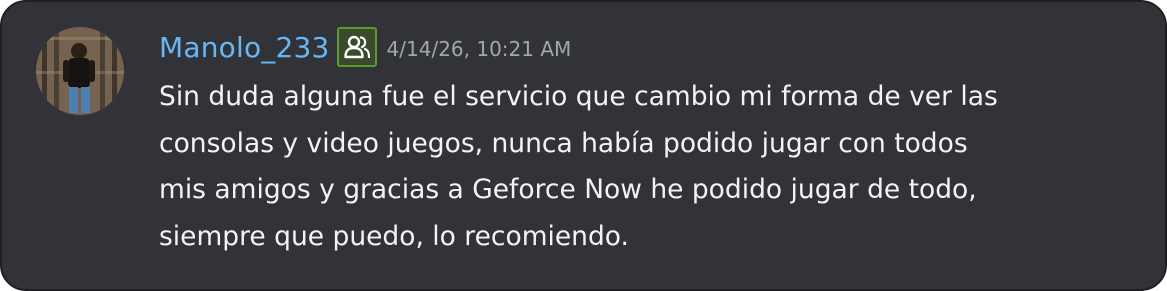 This screenshot has width=1167, height=291. I want to click on message-timestamp: 4/14/26, 10:21 AM, so click(479, 49).